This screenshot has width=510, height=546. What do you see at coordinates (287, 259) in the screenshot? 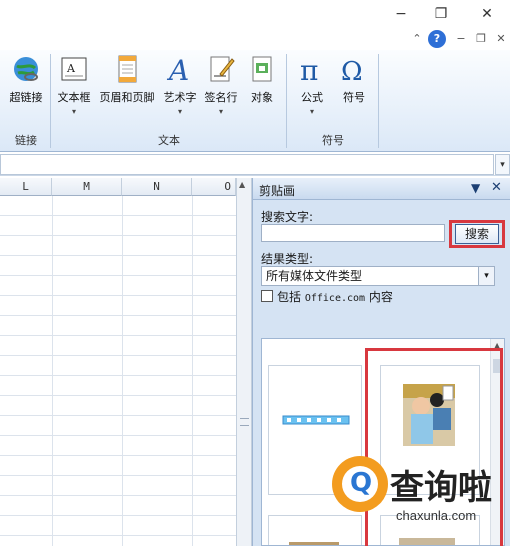
I see `result-type-label: 结果类型:` at bounding box center [287, 259].